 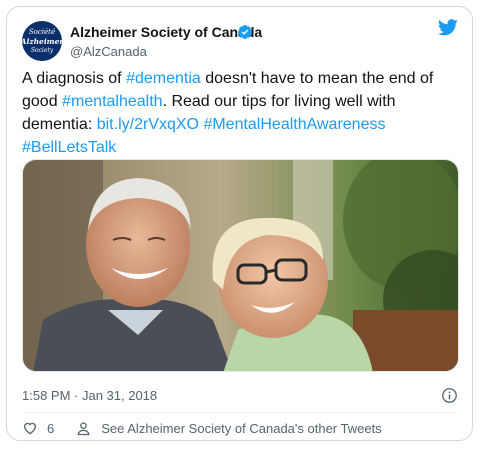 What do you see at coordinates (148, 124) in the screenshot?
I see `url-link: bit.ly/2rVxqXO` at bounding box center [148, 124].